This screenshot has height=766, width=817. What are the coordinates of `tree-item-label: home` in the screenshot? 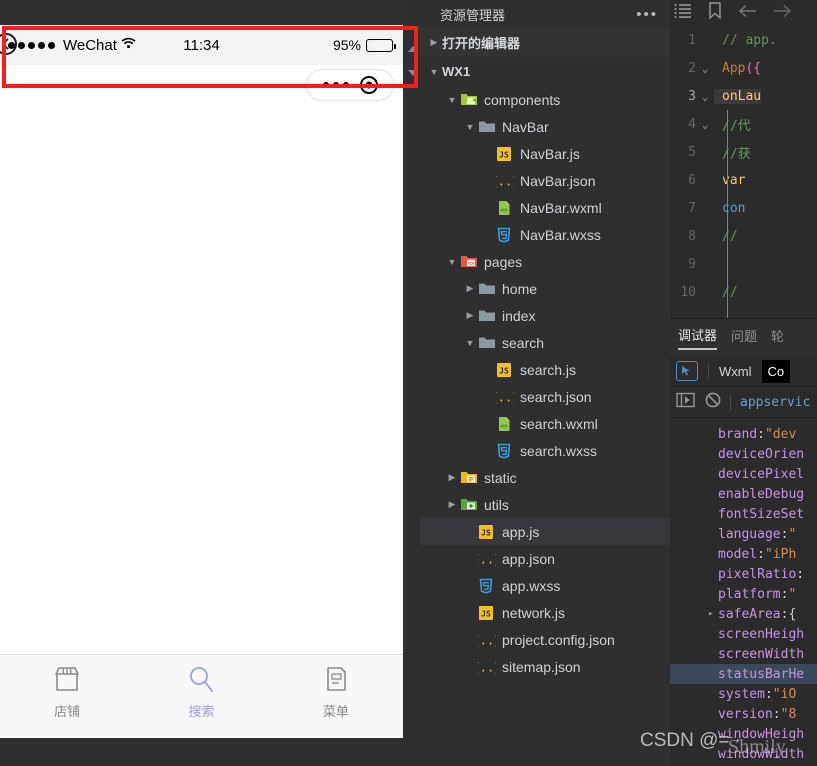 It's located at (520, 288).